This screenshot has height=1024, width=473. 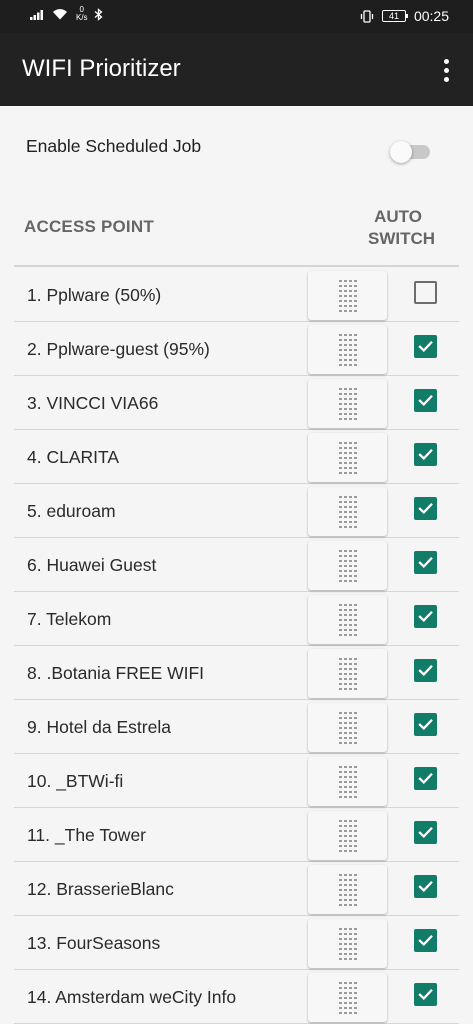 I want to click on access-point-row: 5. eduroam, so click(x=236, y=511).